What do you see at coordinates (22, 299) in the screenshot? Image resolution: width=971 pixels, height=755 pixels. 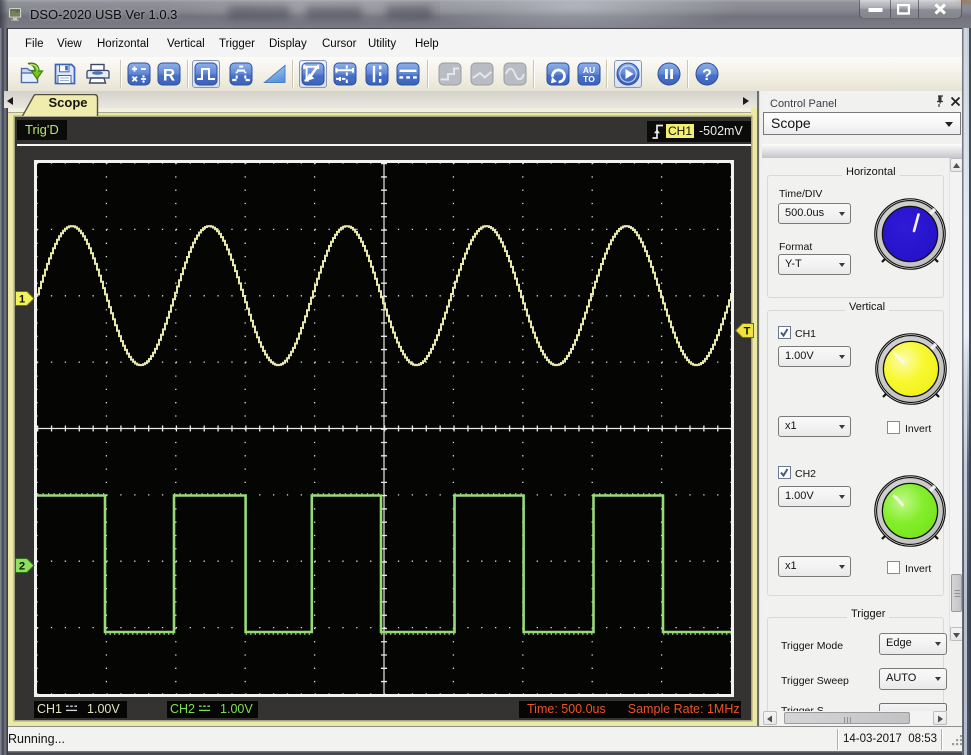 I see `svg-text: 1` at bounding box center [22, 299].